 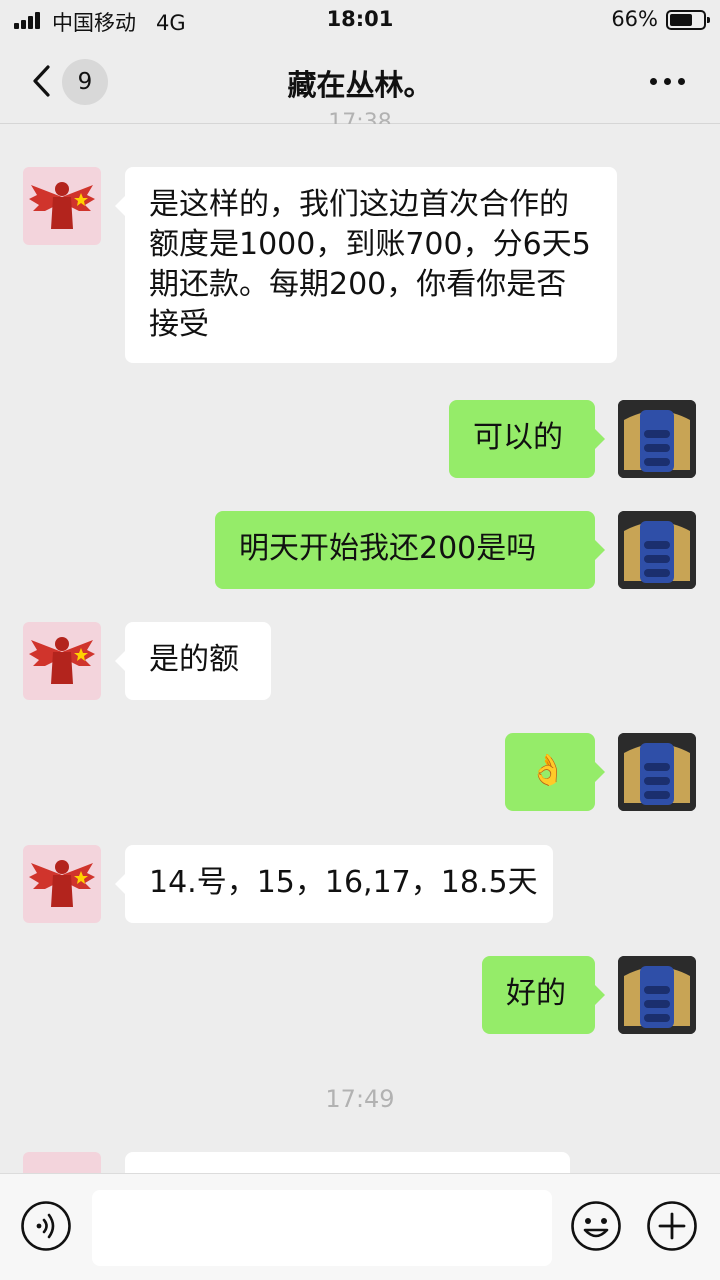 I want to click on timestamp: 17:49, so click(x=360, y=1099).